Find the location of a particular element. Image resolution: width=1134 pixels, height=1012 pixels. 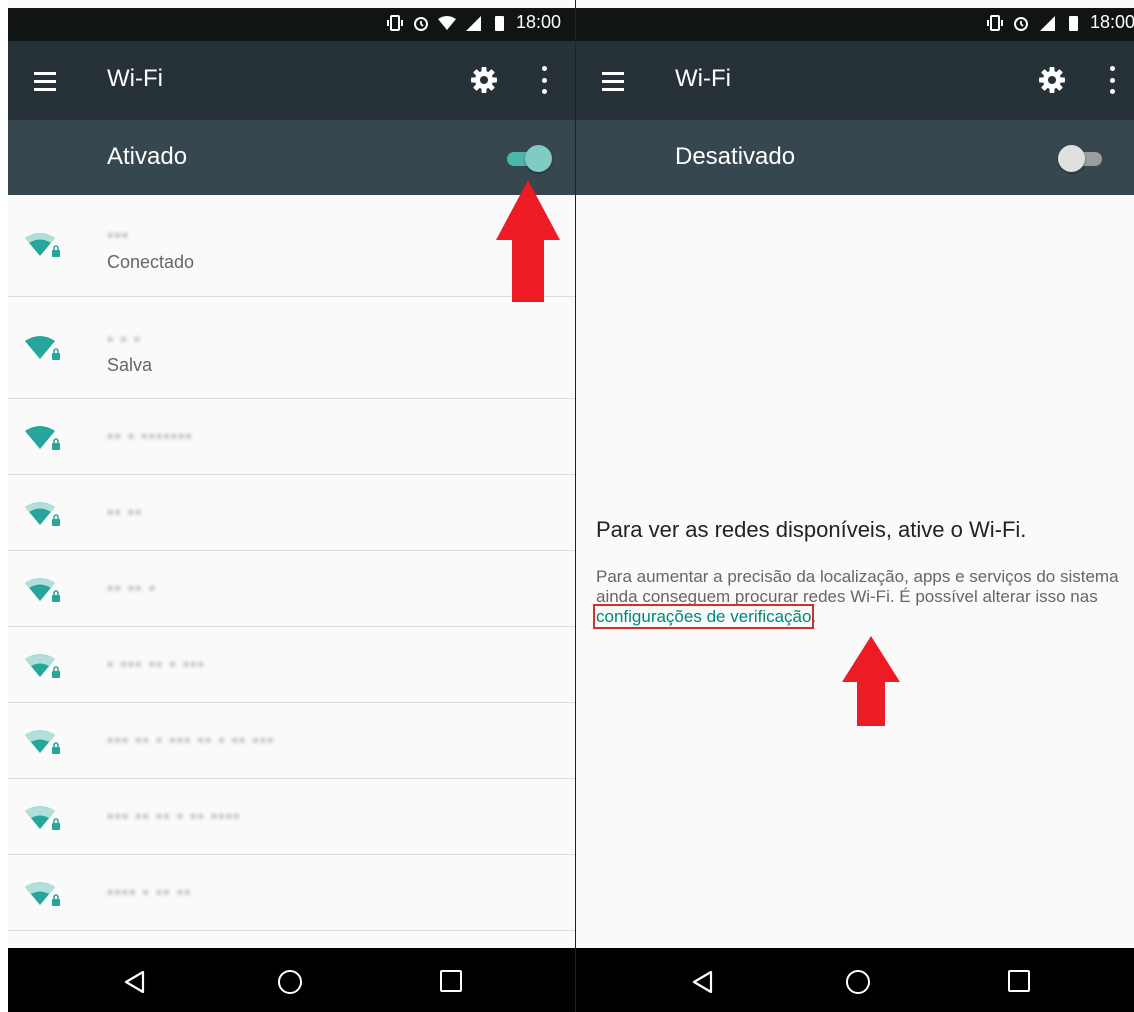

wifi-switch-bar: Ativado is located at coordinates (291, 157).